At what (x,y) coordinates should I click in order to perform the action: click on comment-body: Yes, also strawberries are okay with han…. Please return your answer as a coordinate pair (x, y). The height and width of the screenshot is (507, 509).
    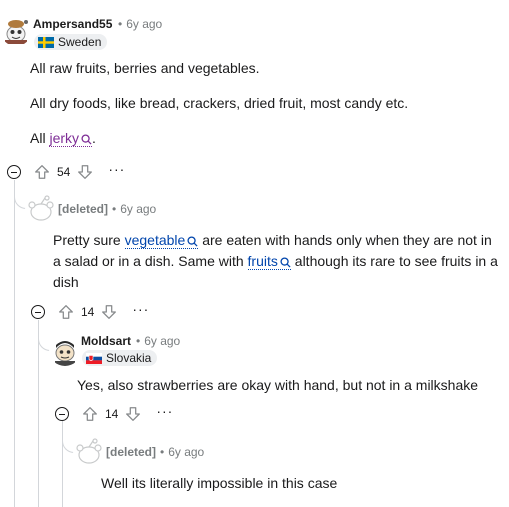
    Looking at the image, I should click on (278, 385).